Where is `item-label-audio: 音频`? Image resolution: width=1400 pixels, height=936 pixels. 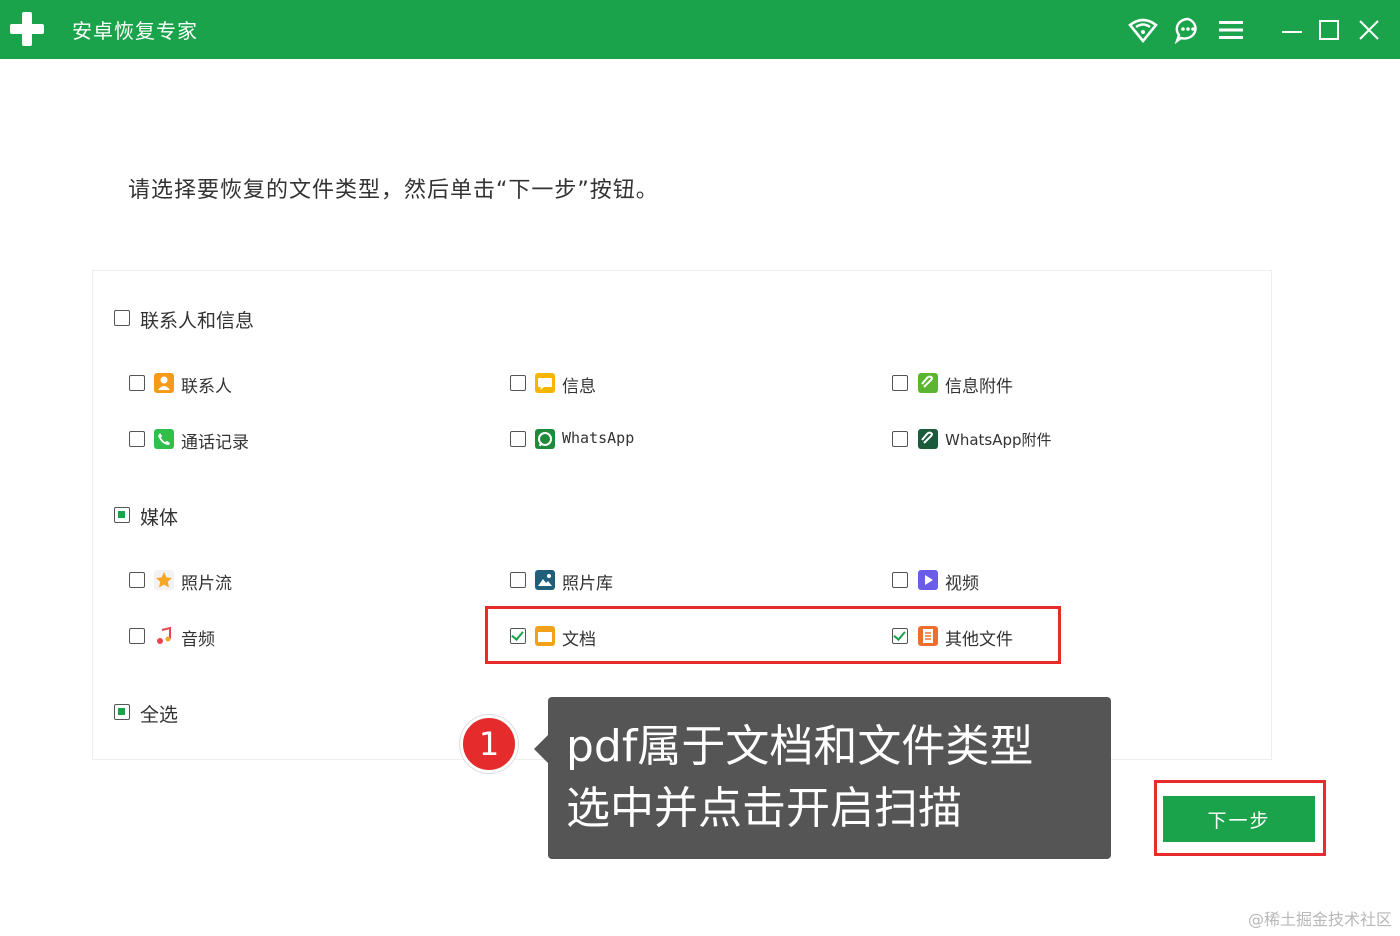 item-label-audio: 音频 is located at coordinates (198, 640).